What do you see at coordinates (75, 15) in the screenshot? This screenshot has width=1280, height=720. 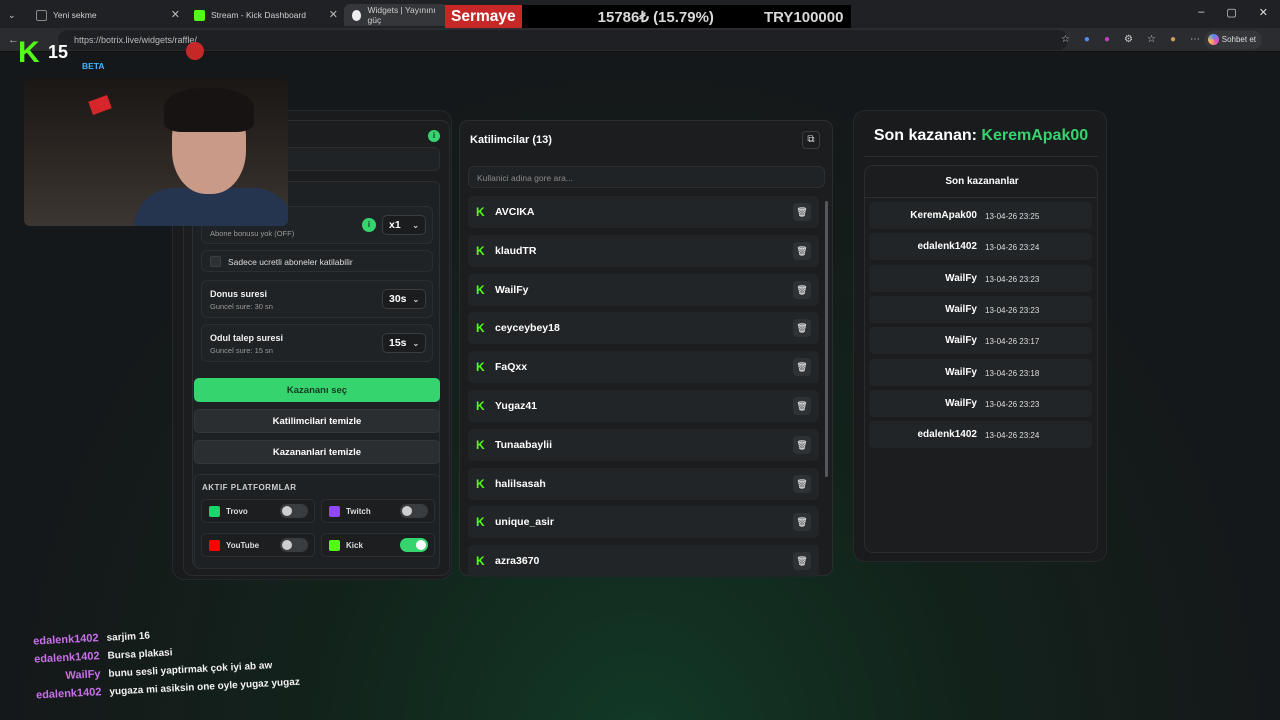 I see `tab-label: Yeni sekme` at bounding box center [75, 15].